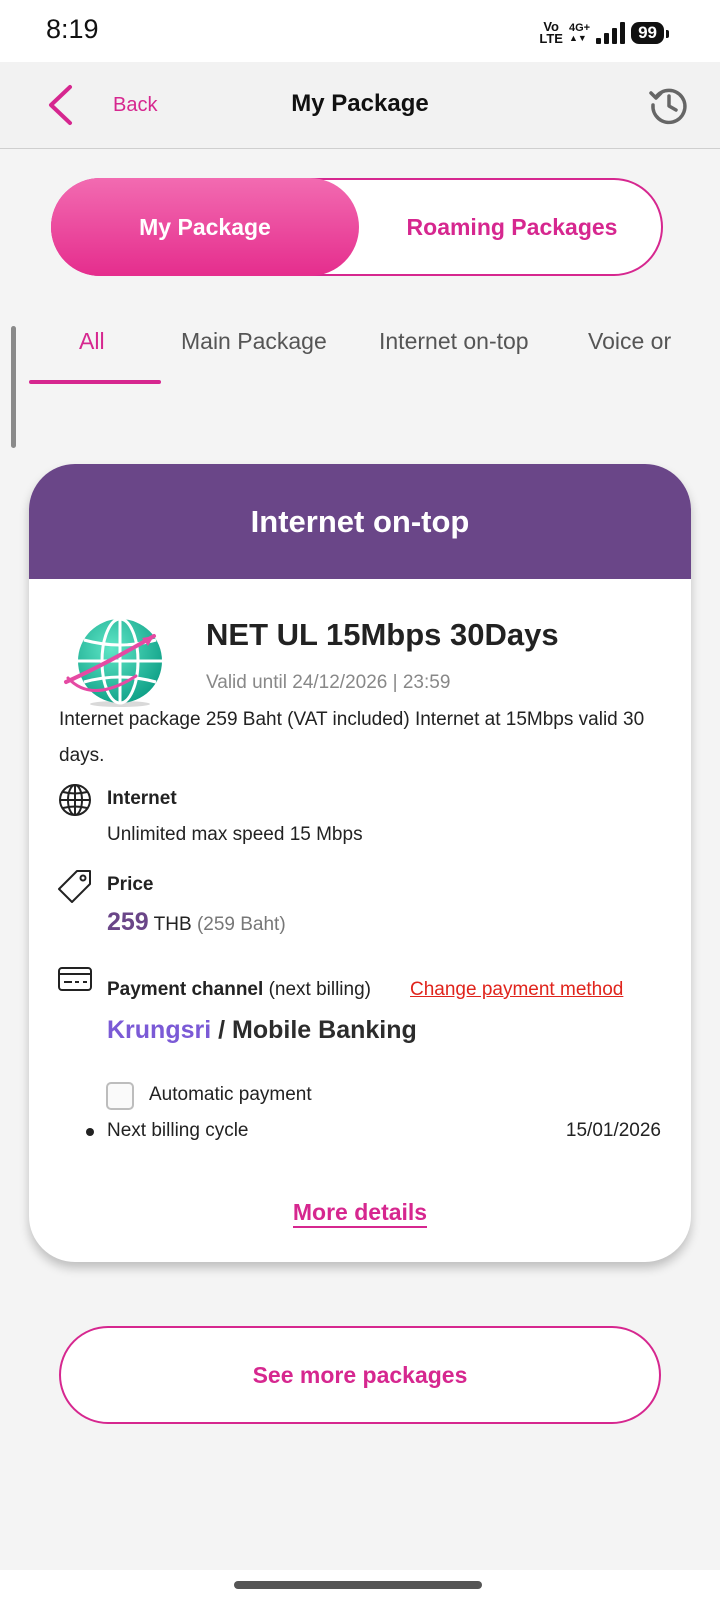 This screenshot has width=720, height=1600. What do you see at coordinates (328, 682) in the screenshot?
I see `package-validity: Valid until 24/12/2026 | 23:59` at bounding box center [328, 682].